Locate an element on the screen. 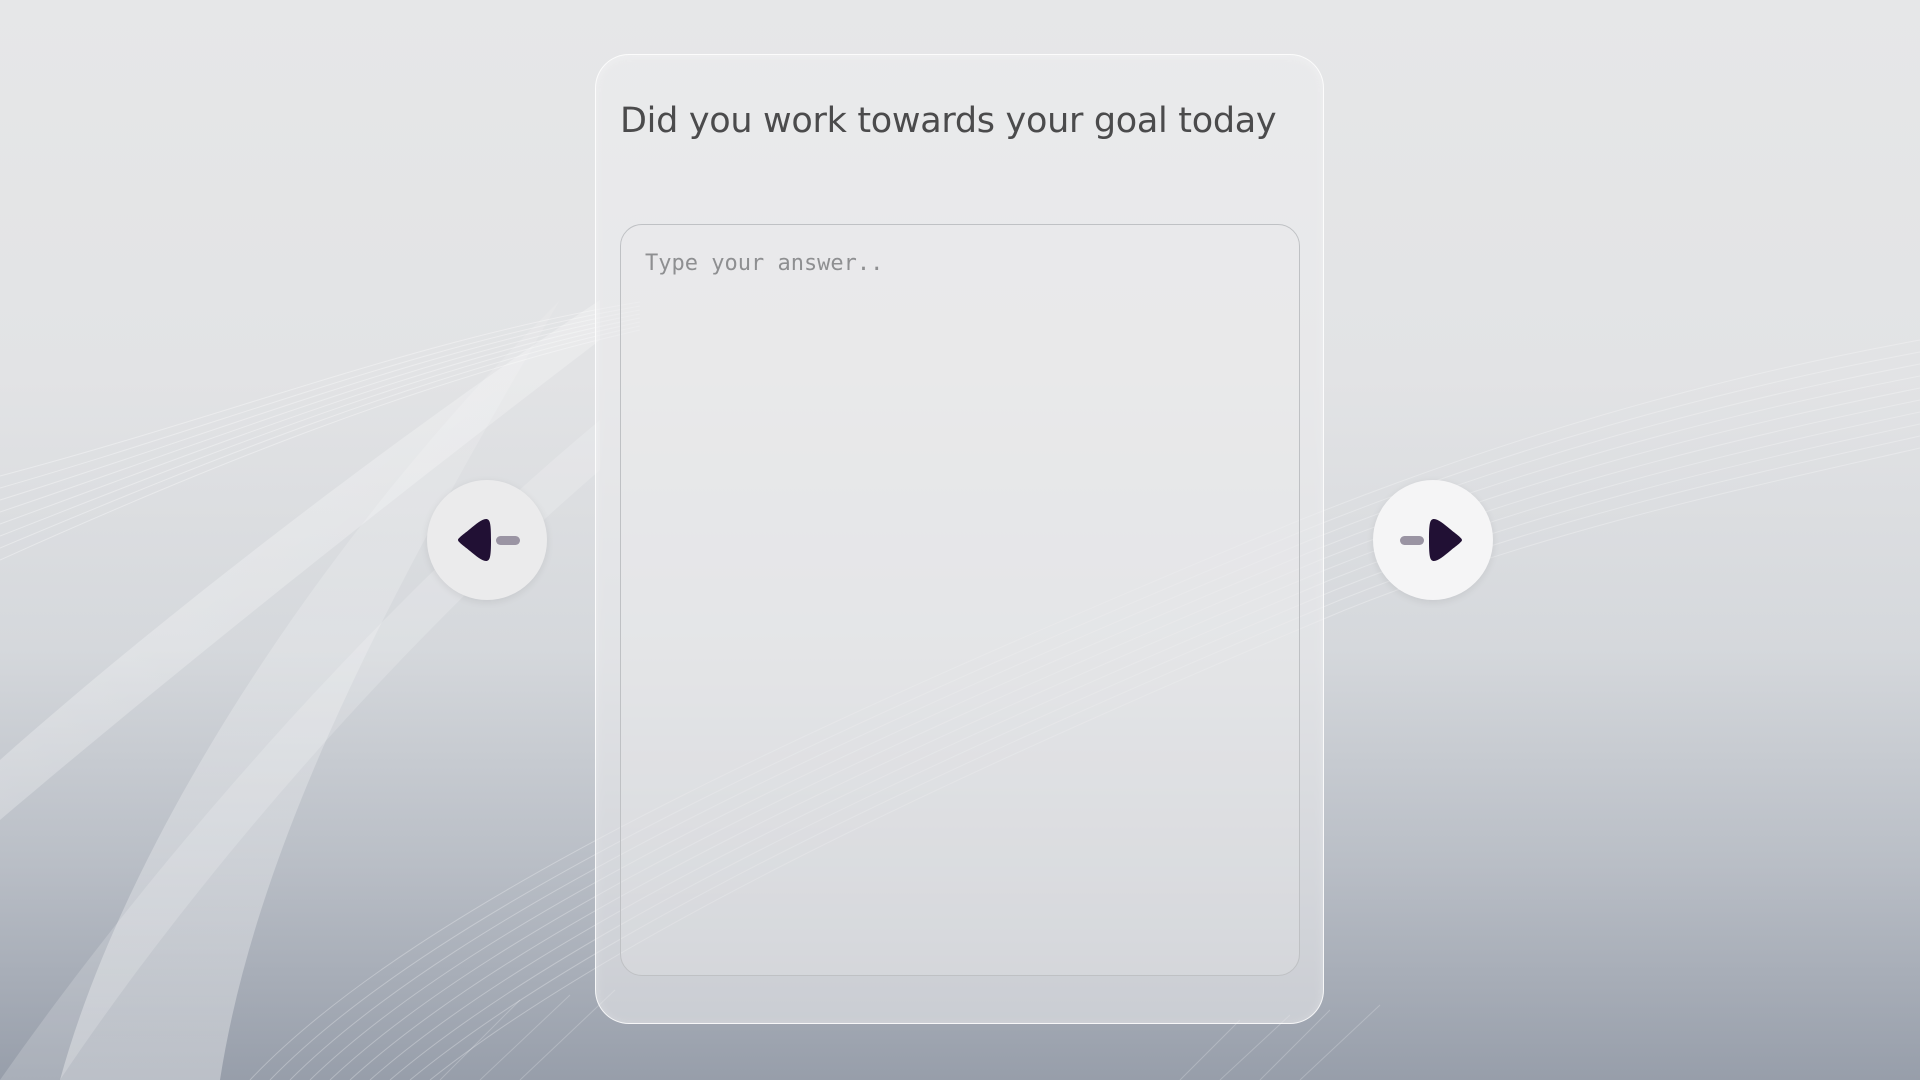 This screenshot has height=1080, width=1920. previous-button is located at coordinates (487, 540).